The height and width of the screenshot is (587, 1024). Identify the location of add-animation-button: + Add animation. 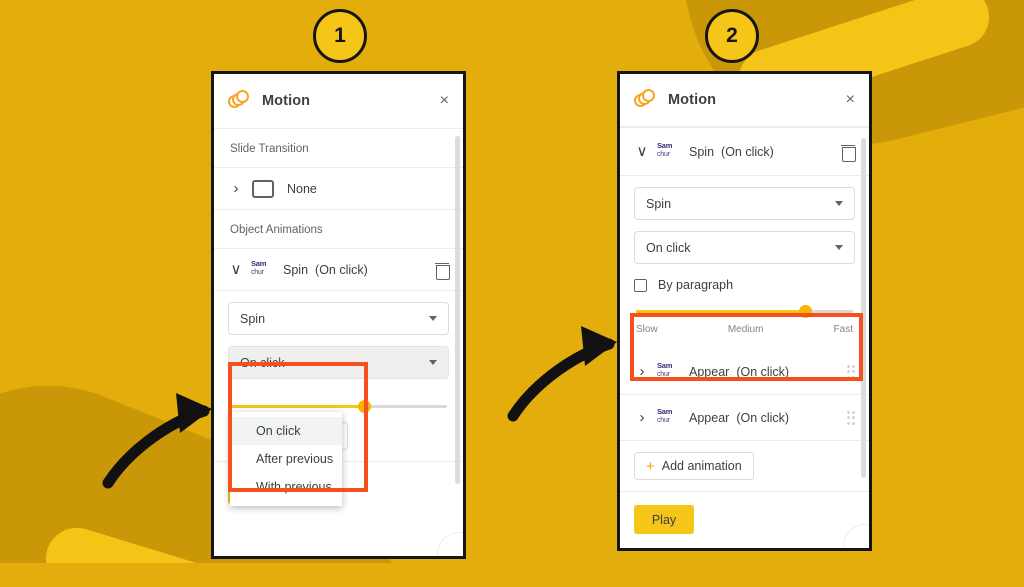
(694, 466).